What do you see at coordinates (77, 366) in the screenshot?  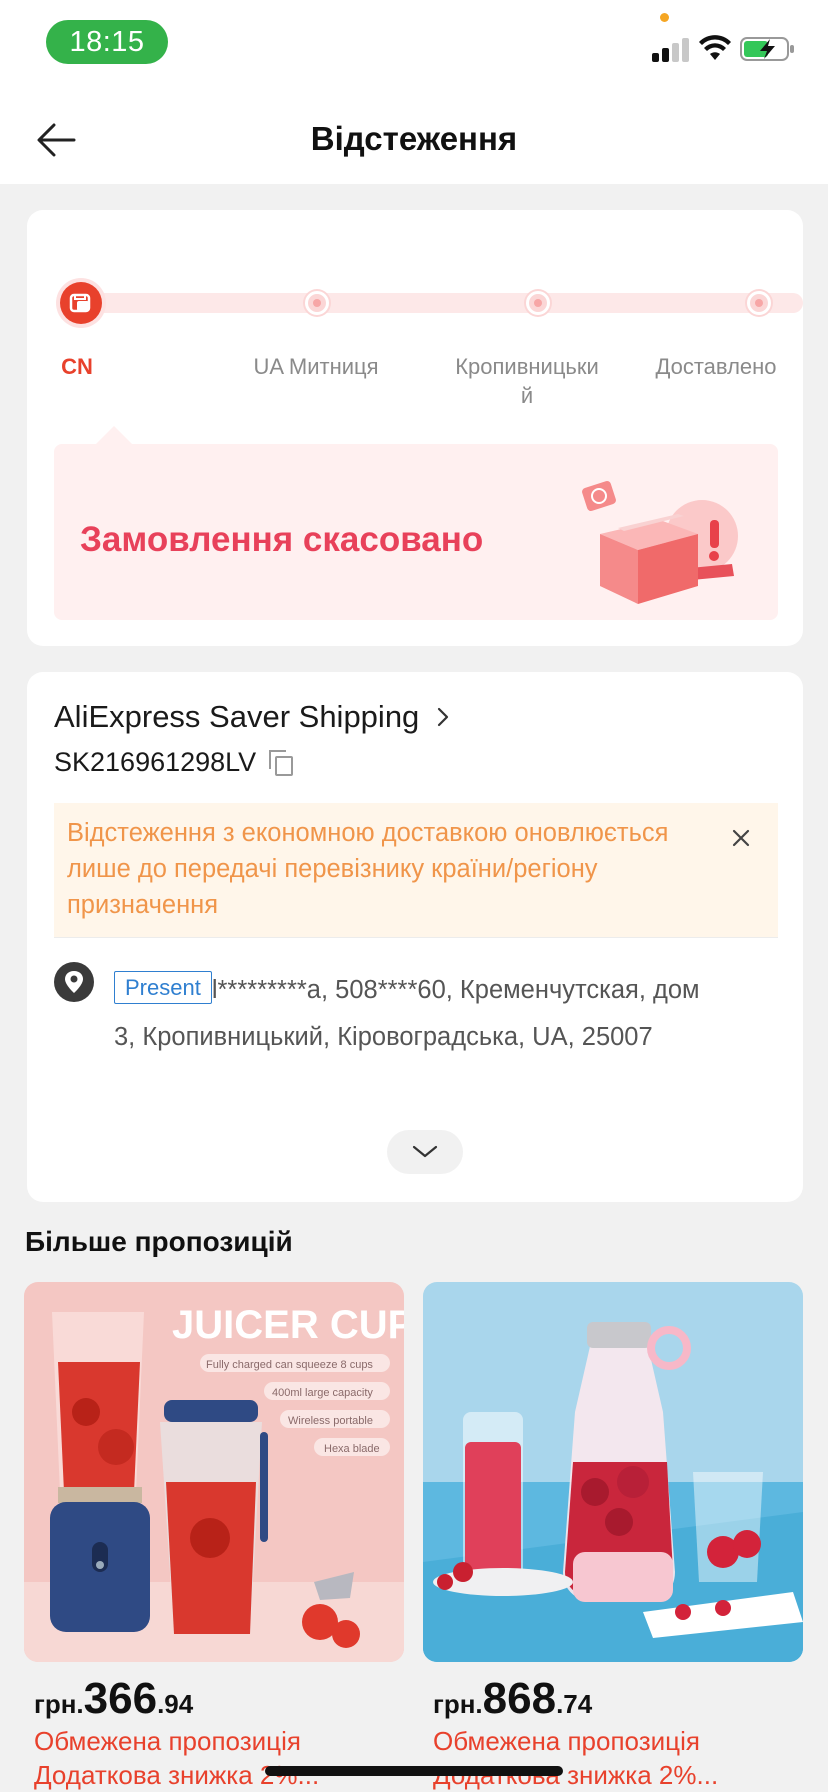 I see `step-label-cn: CN` at bounding box center [77, 366].